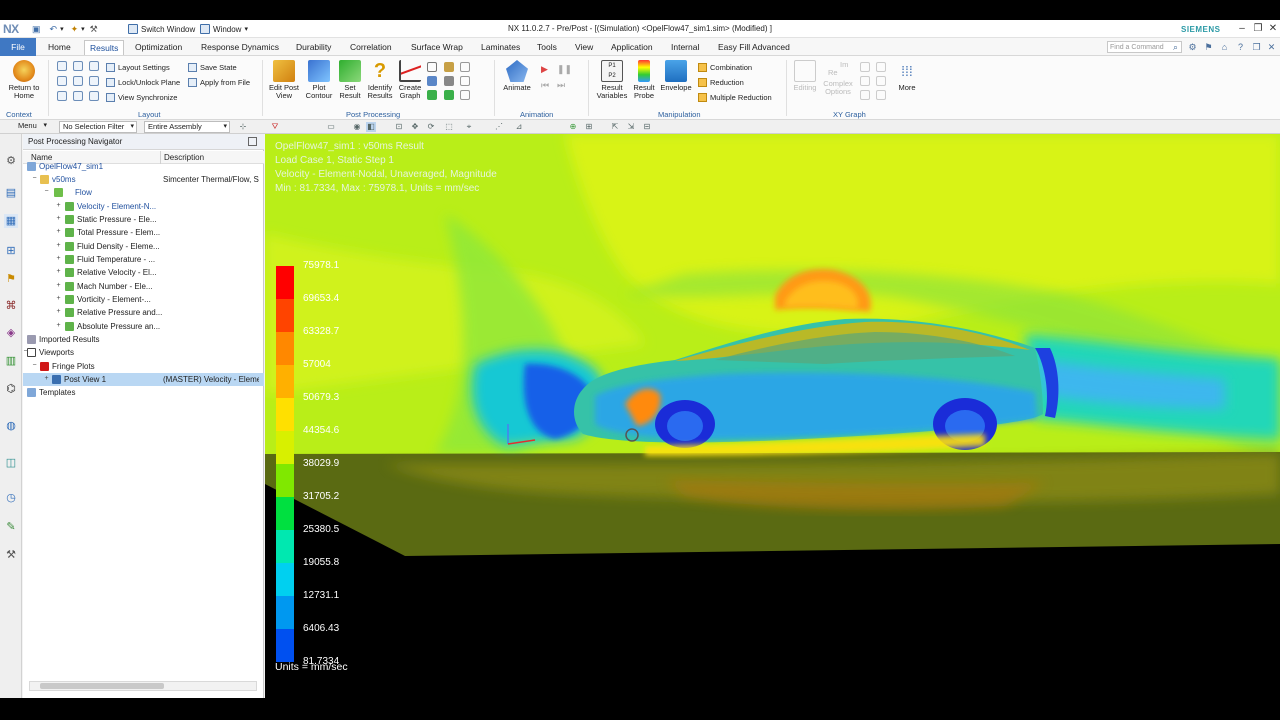 Image resolution: width=1280 pixels, height=720 pixels. I want to click on tab-home: Home, so click(59, 47).